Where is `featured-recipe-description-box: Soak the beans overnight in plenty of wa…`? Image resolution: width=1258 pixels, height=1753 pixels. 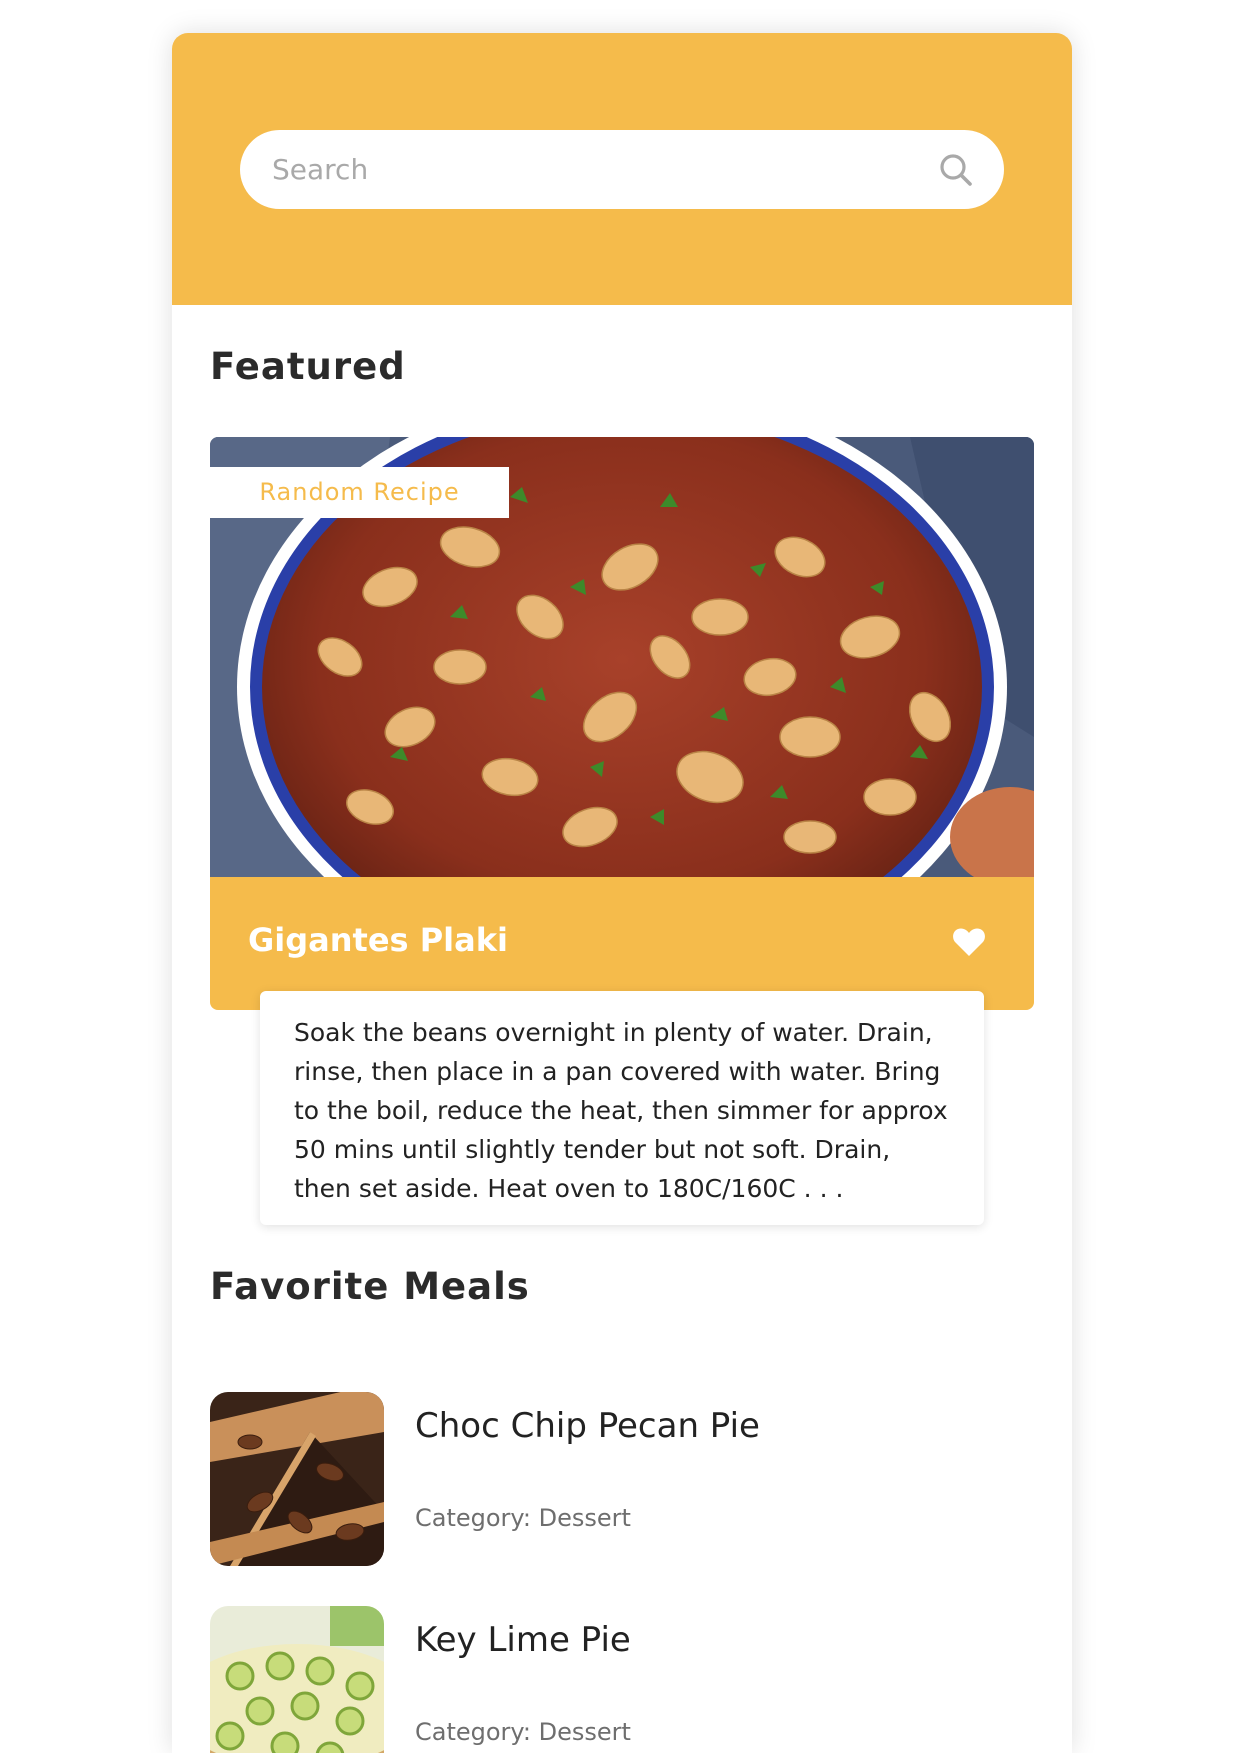 featured-recipe-description-box: Soak the beans overnight in plenty of wa… is located at coordinates (622, 1108).